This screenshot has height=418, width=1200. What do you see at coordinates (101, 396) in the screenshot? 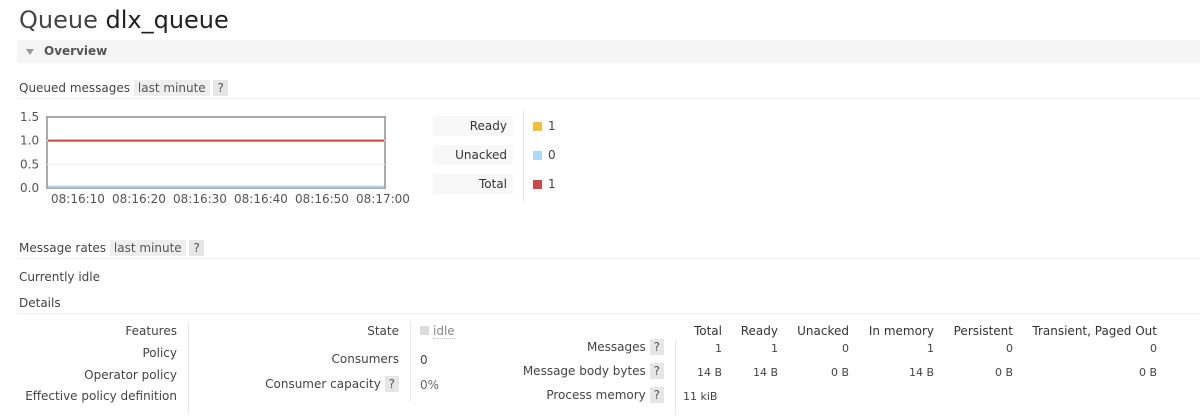
I see `effective-policy-label: Effective policy definition` at bounding box center [101, 396].